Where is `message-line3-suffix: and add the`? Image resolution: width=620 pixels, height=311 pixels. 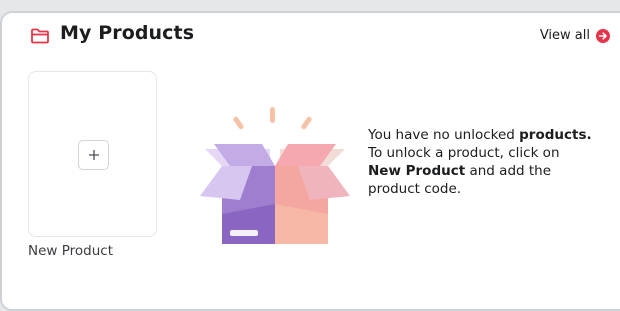
message-line3-suffix: and add the is located at coordinates (508, 171).